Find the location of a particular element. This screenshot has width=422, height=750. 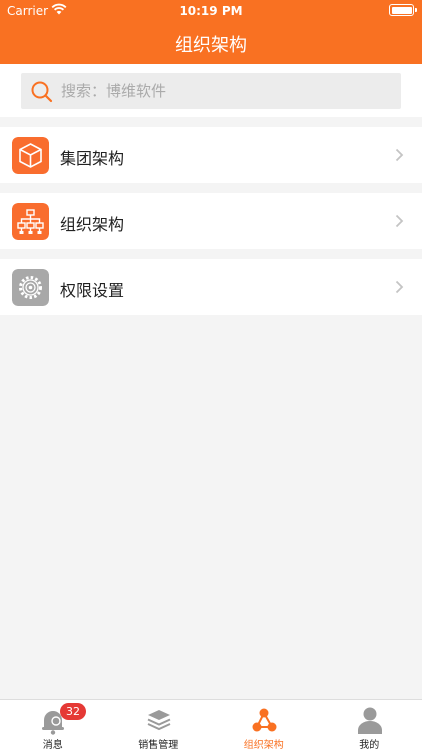

tab-label: 组织架构 is located at coordinates (263, 745).